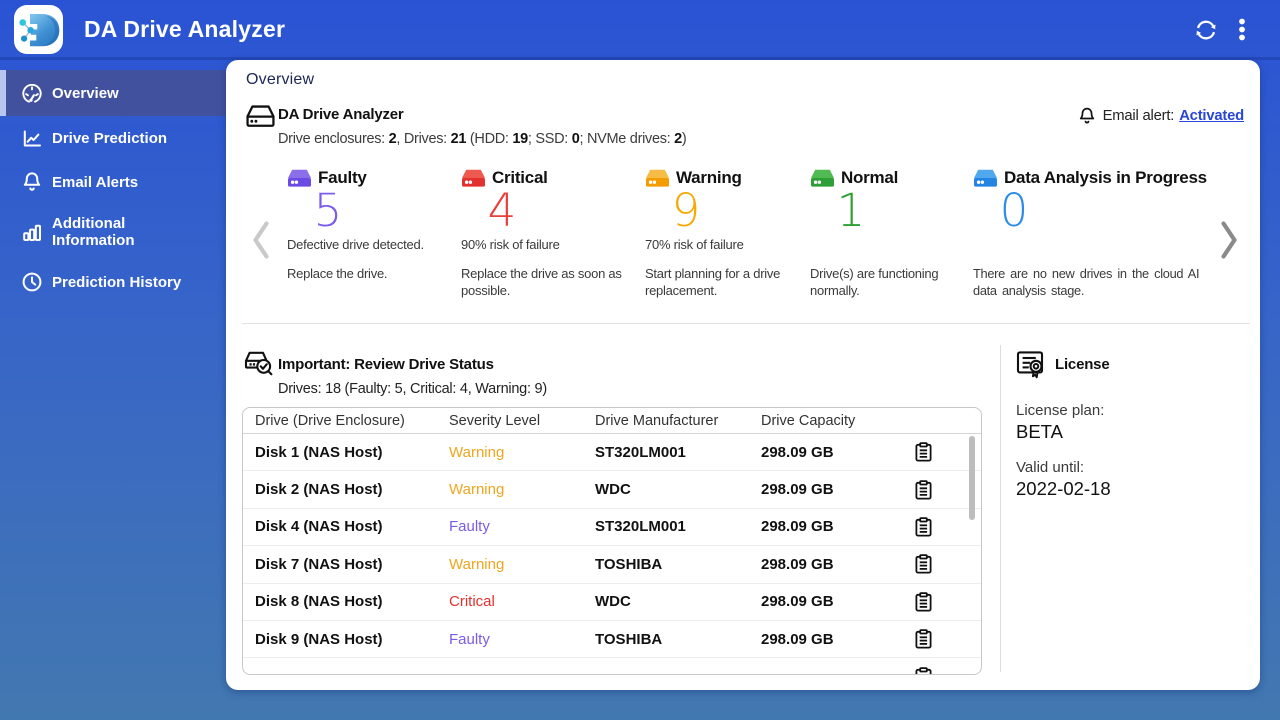  Describe the element at coordinates (1138, 116) in the screenshot. I see `email-alert-label: Email alert:` at that location.